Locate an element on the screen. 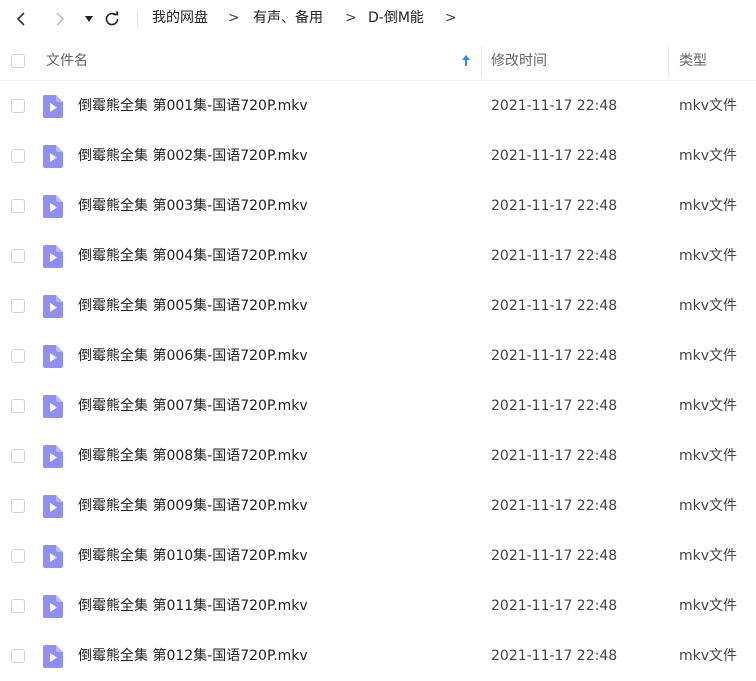 This screenshot has height=681, width=756. file-list-header: 文件名 修改时间 类型 is located at coordinates (378, 61).